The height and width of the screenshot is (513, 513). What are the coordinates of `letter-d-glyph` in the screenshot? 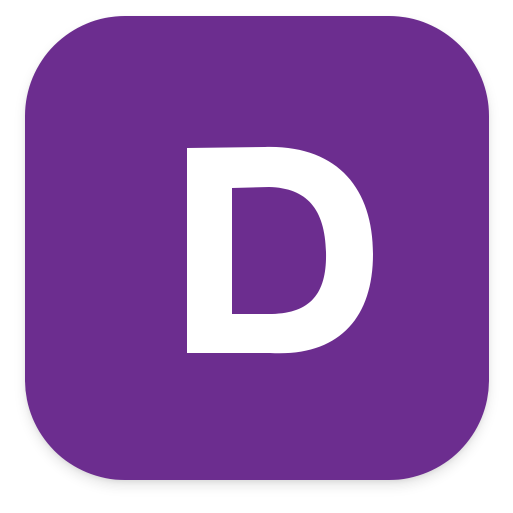 It's located at (280, 250).